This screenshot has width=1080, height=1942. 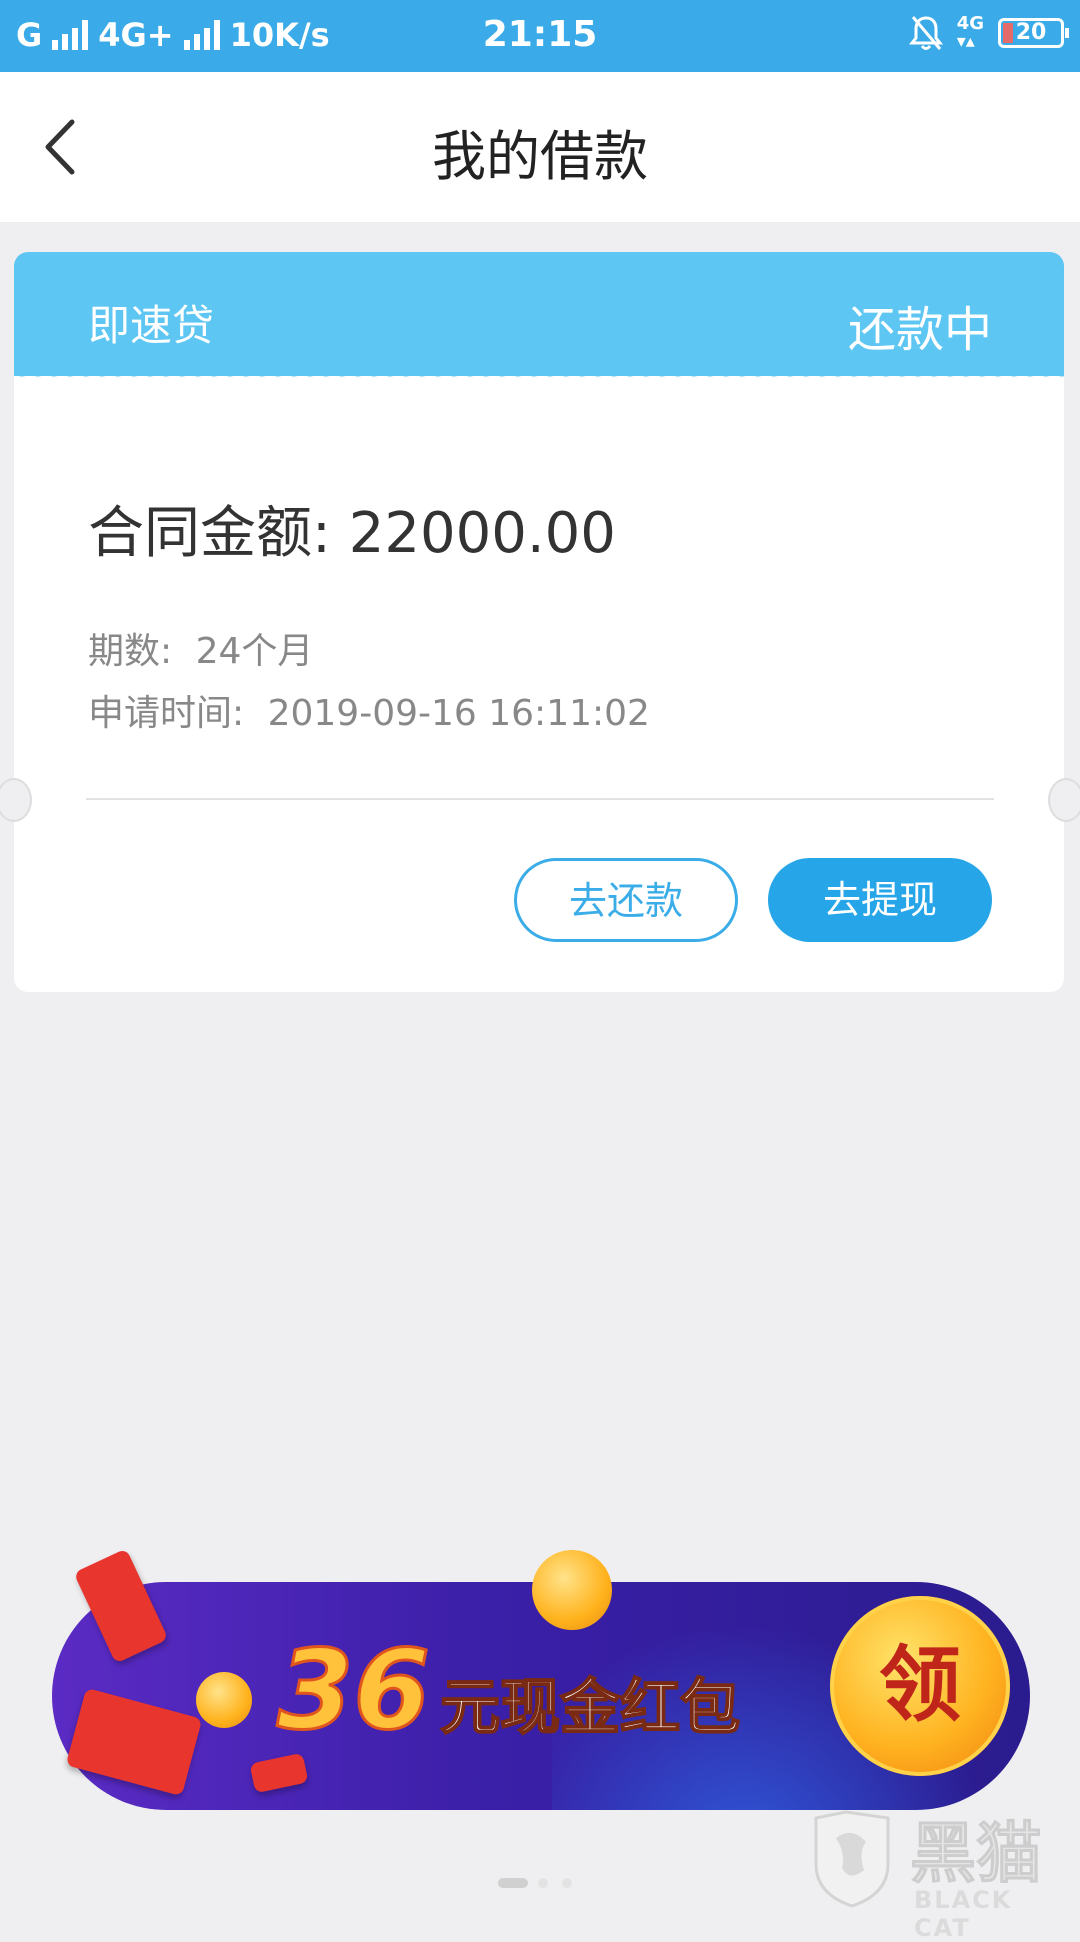 I want to click on banner-text: 36 元现金红包, so click(x=508, y=1690).